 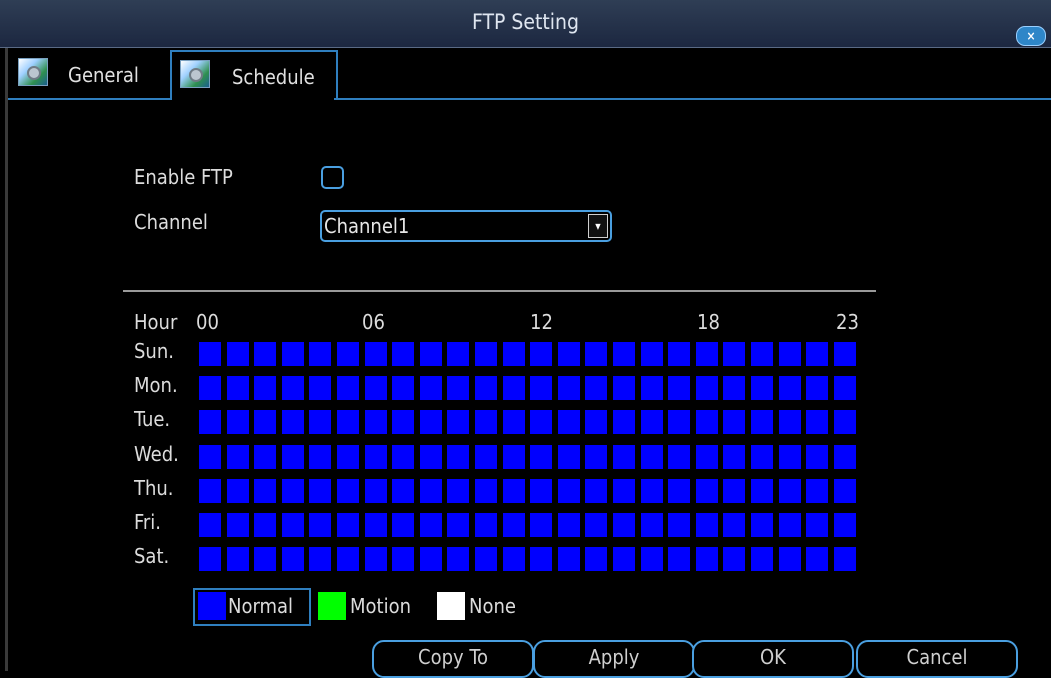 I want to click on ok-button: OK, so click(x=773, y=659).